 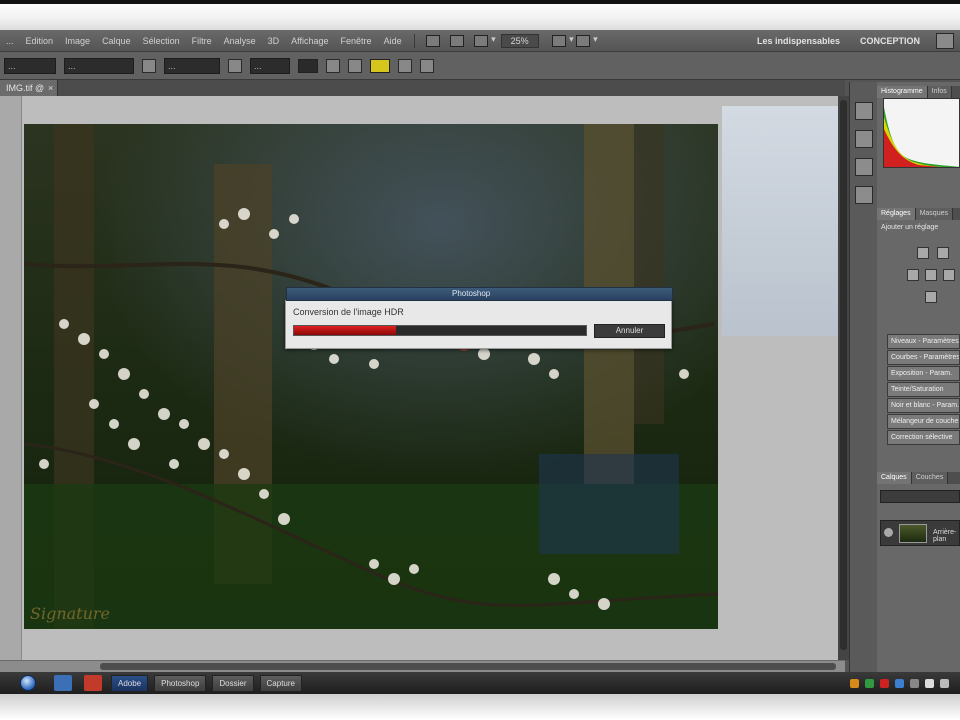 What do you see at coordinates (309, 41) in the screenshot?
I see `menu-item-view: Affichage` at bounding box center [309, 41].